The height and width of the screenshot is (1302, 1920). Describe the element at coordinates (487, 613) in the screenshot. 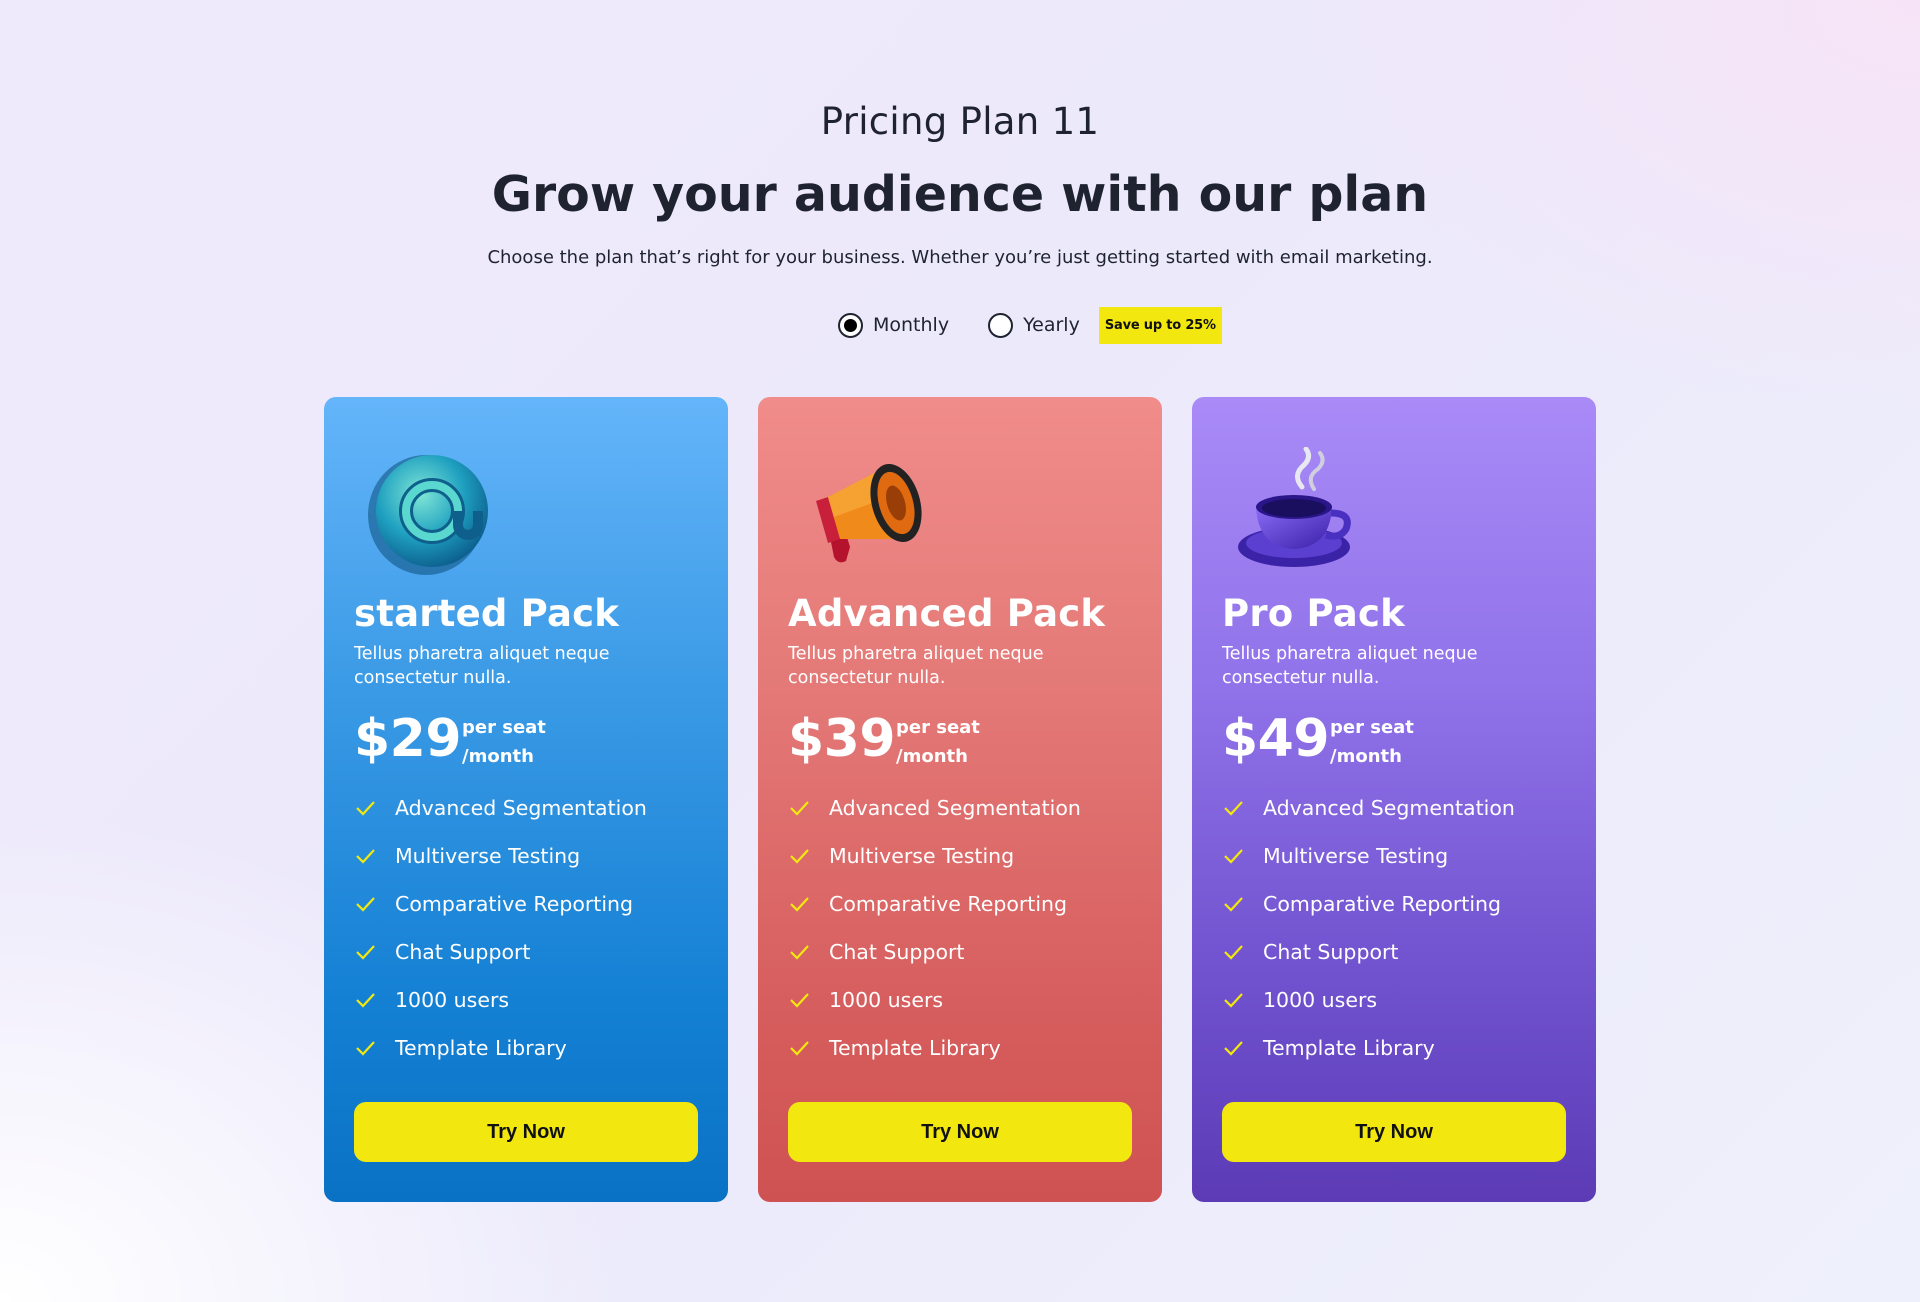

I see `plan-title: started Pack` at that location.